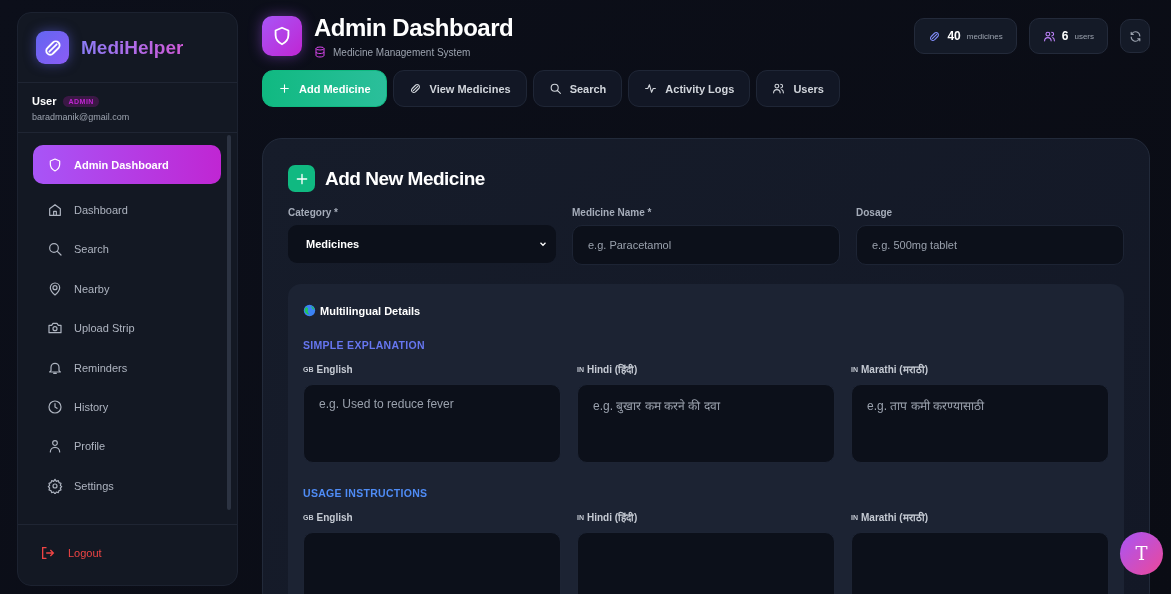 The height and width of the screenshot is (594, 1171). What do you see at coordinates (366, 493) in the screenshot?
I see `section-heading: USAGE INSTRUCTIONS` at bounding box center [366, 493].